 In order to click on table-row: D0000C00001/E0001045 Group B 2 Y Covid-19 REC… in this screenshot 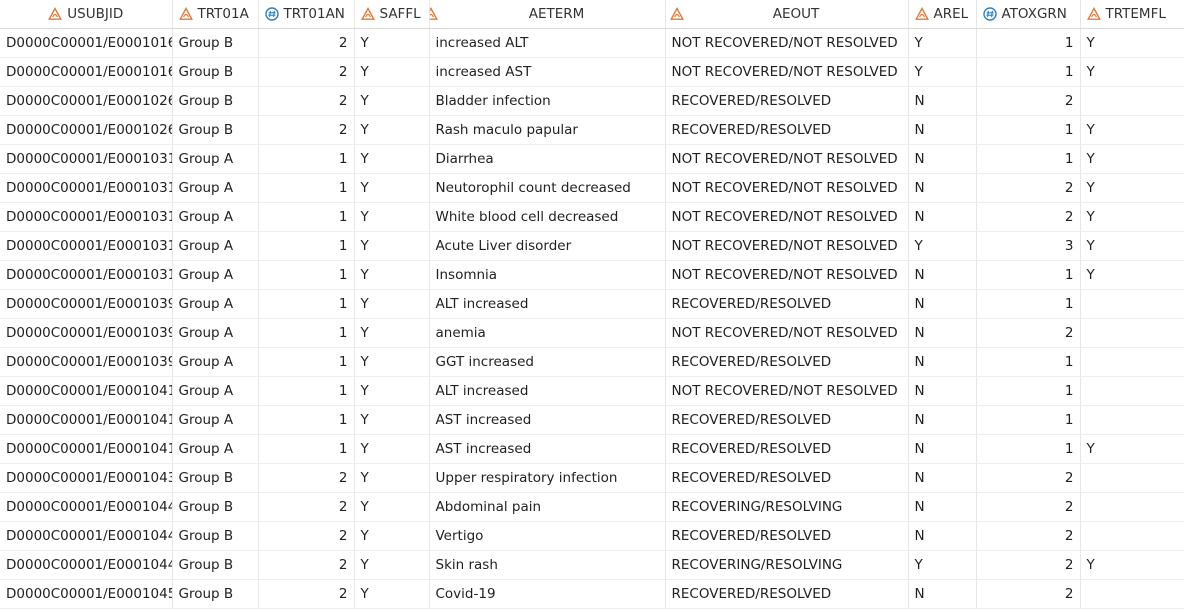, I will do `click(592, 594)`.